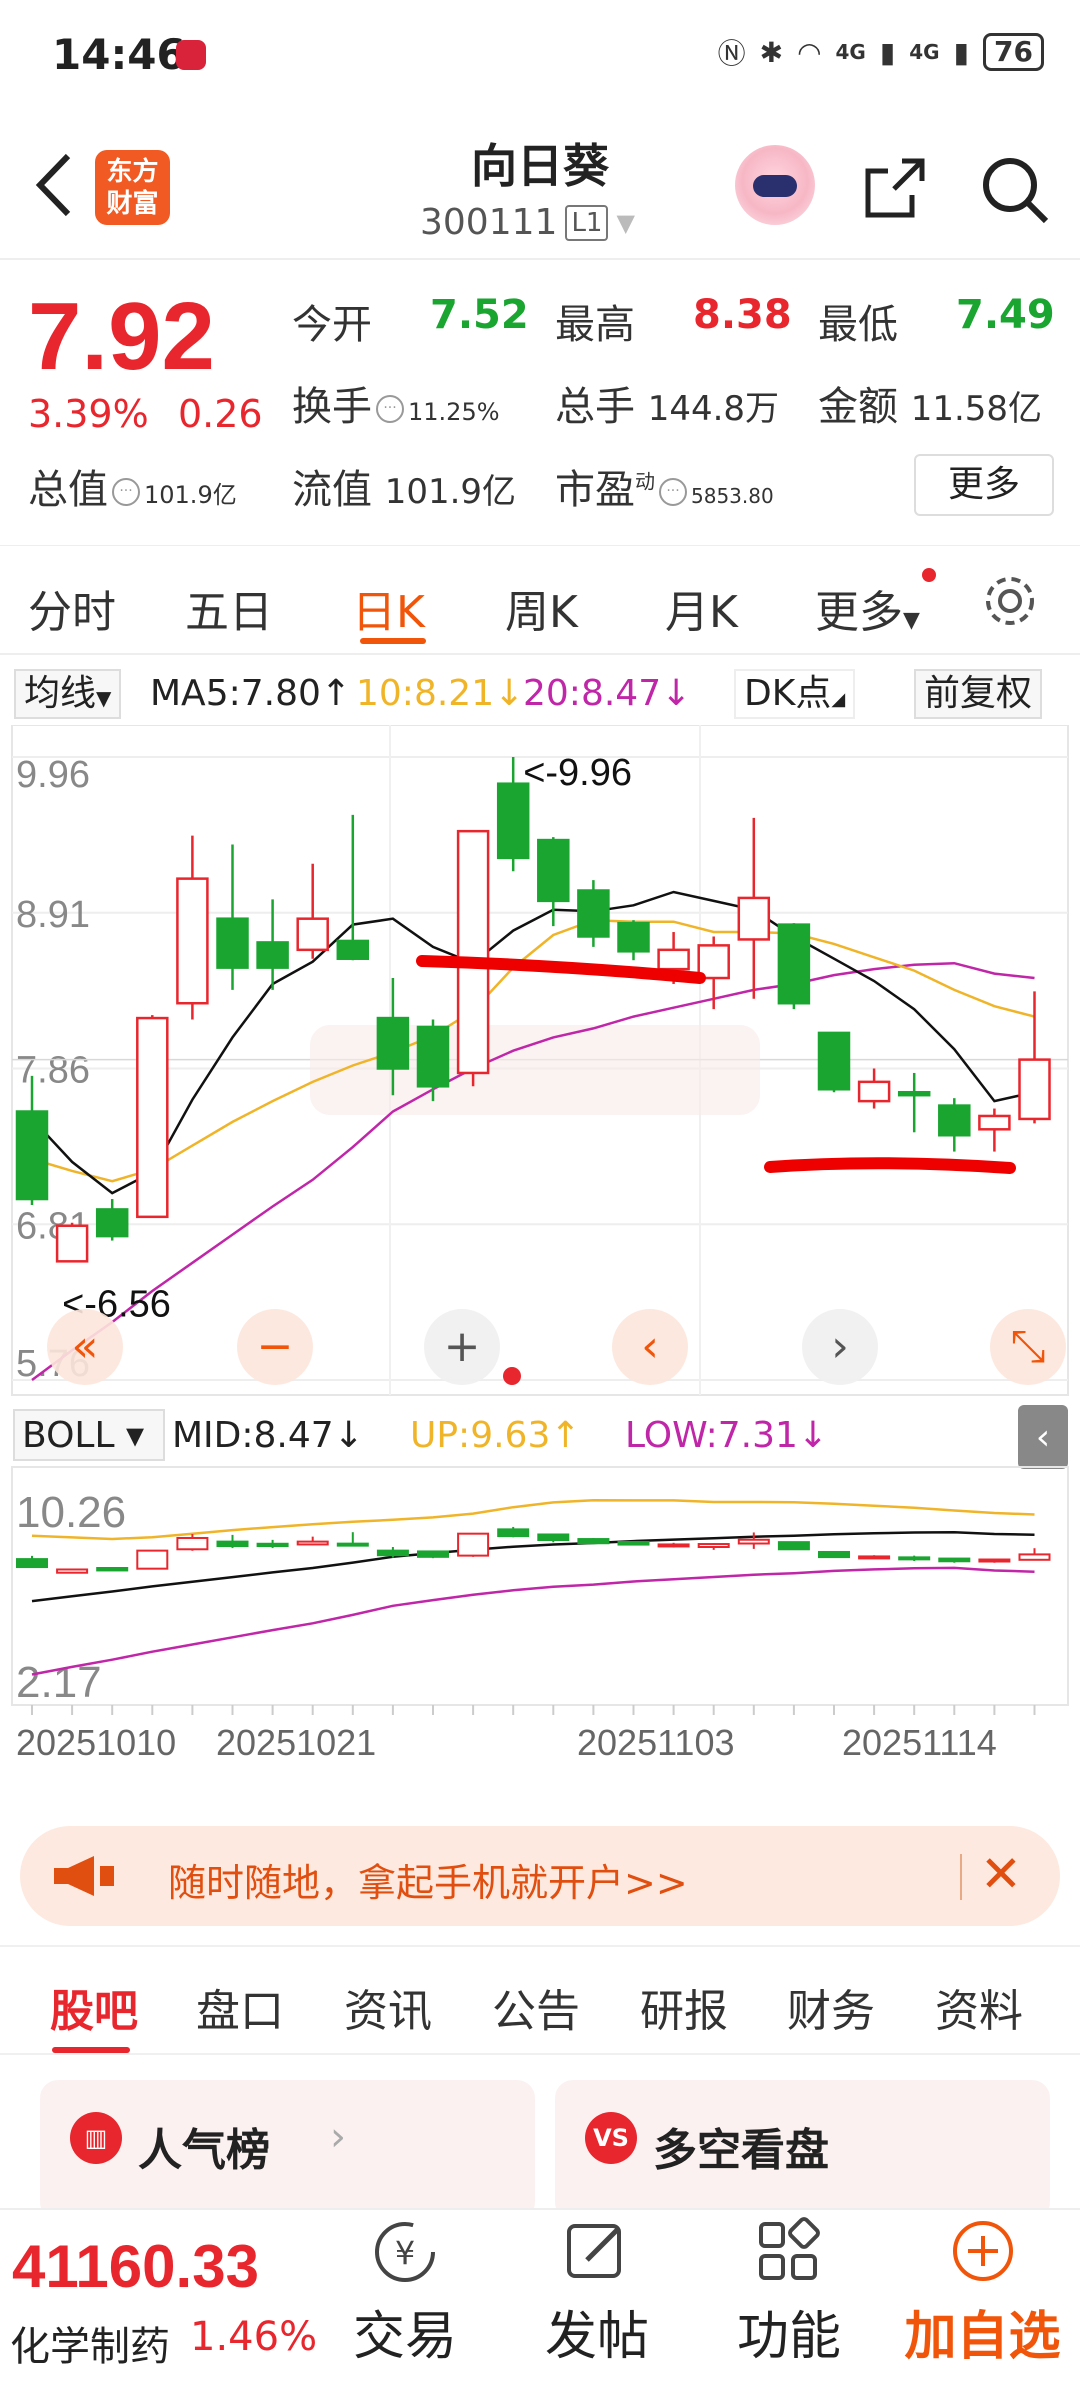  What do you see at coordinates (911, 620) in the screenshot?
I see `caret-down-icon-2: ▼` at bounding box center [911, 620].